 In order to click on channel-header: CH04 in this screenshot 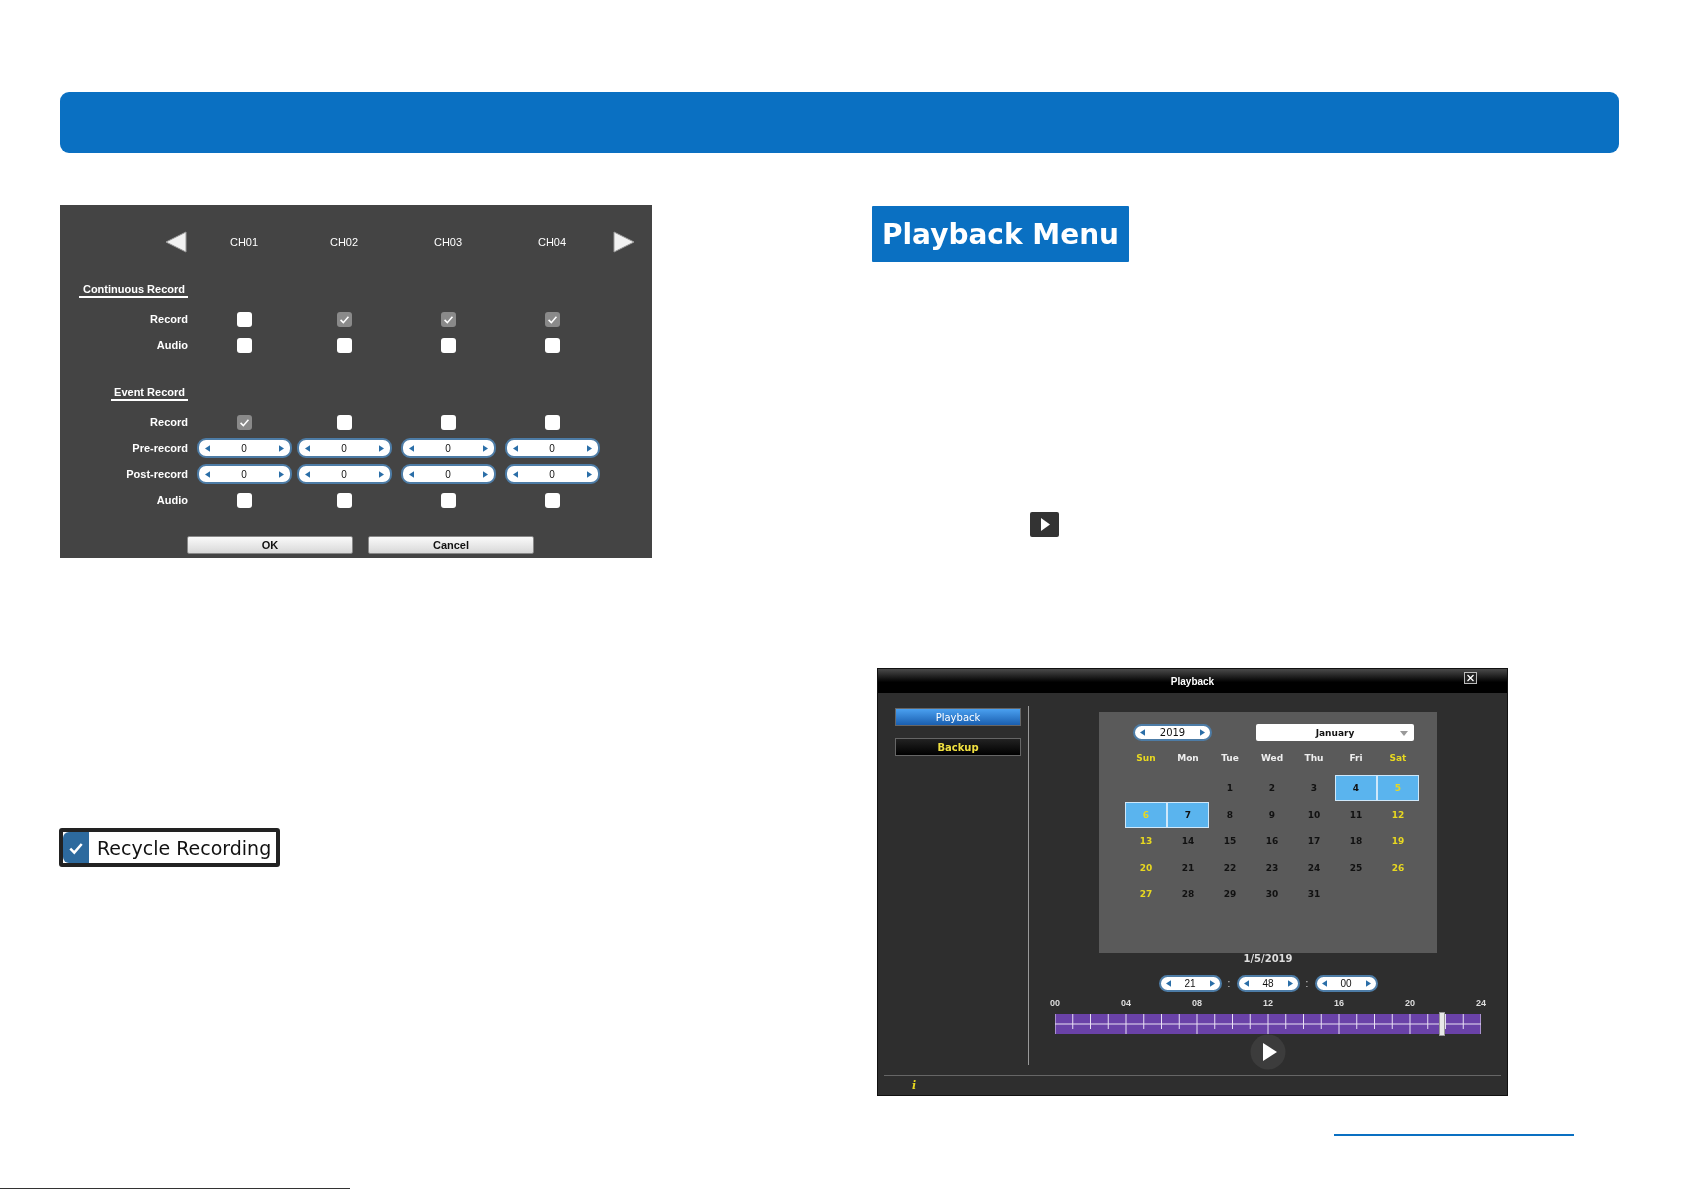, I will do `click(552, 242)`.